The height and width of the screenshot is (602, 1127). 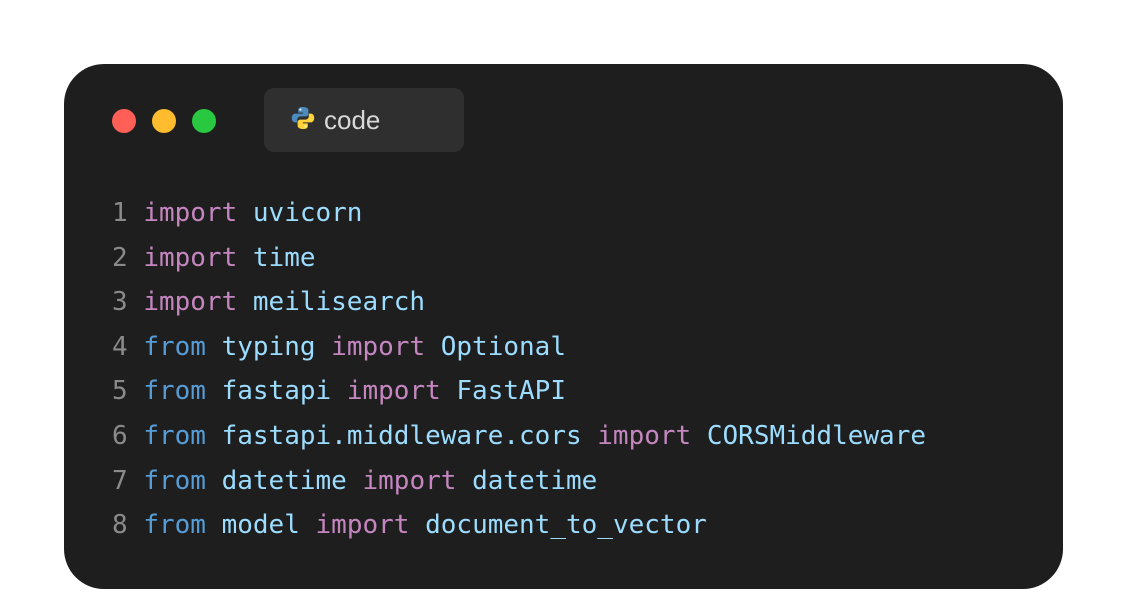 I want to click on code-token-mod: FastAPI, so click(x=511, y=391).